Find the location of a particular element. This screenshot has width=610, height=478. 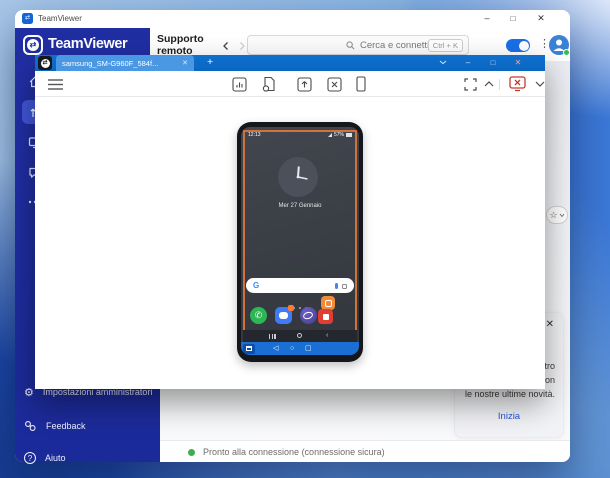

grid-icon is located at coordinates (249, 348).